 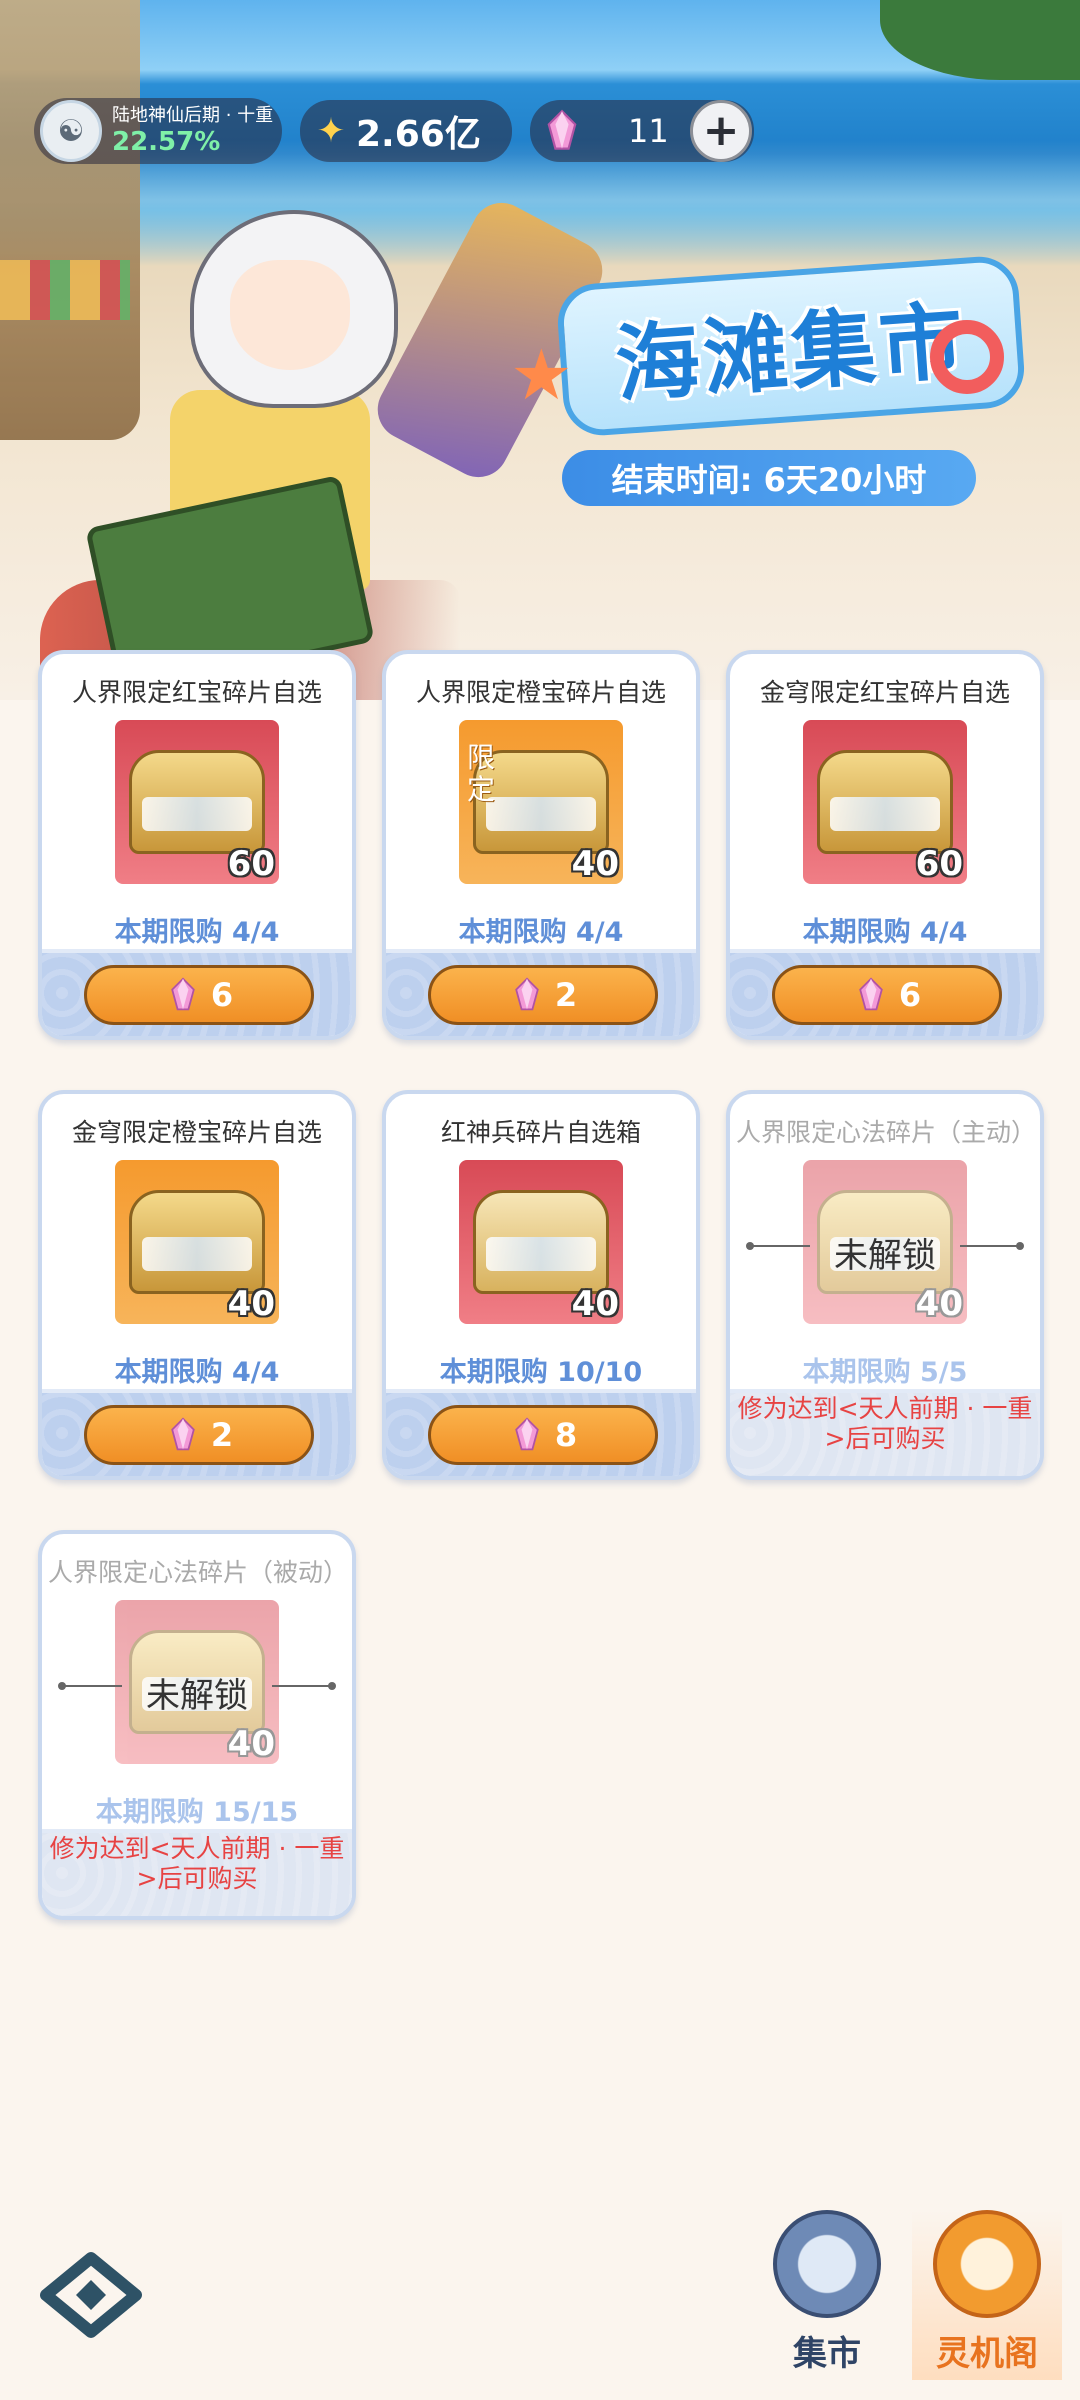 What do you see at coordinates (884, 692) in the screenshot?
I see `item-title: 金穹限定红宝碎片自选` at bounding box center [884, 692].